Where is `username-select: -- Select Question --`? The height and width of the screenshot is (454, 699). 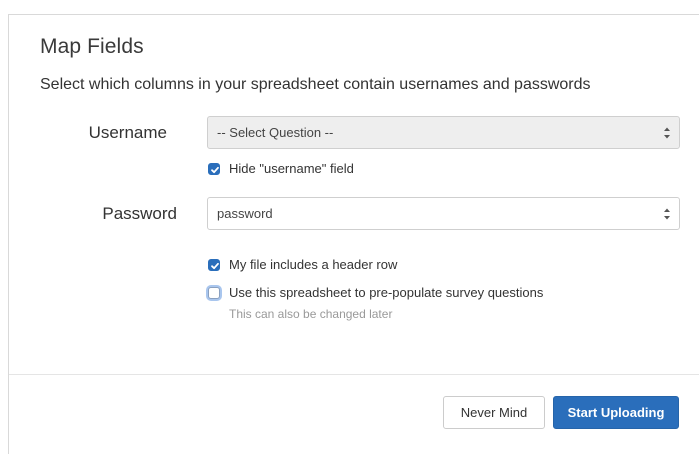
username-select: -- Select Question -- is located at coordinates (443, 132).